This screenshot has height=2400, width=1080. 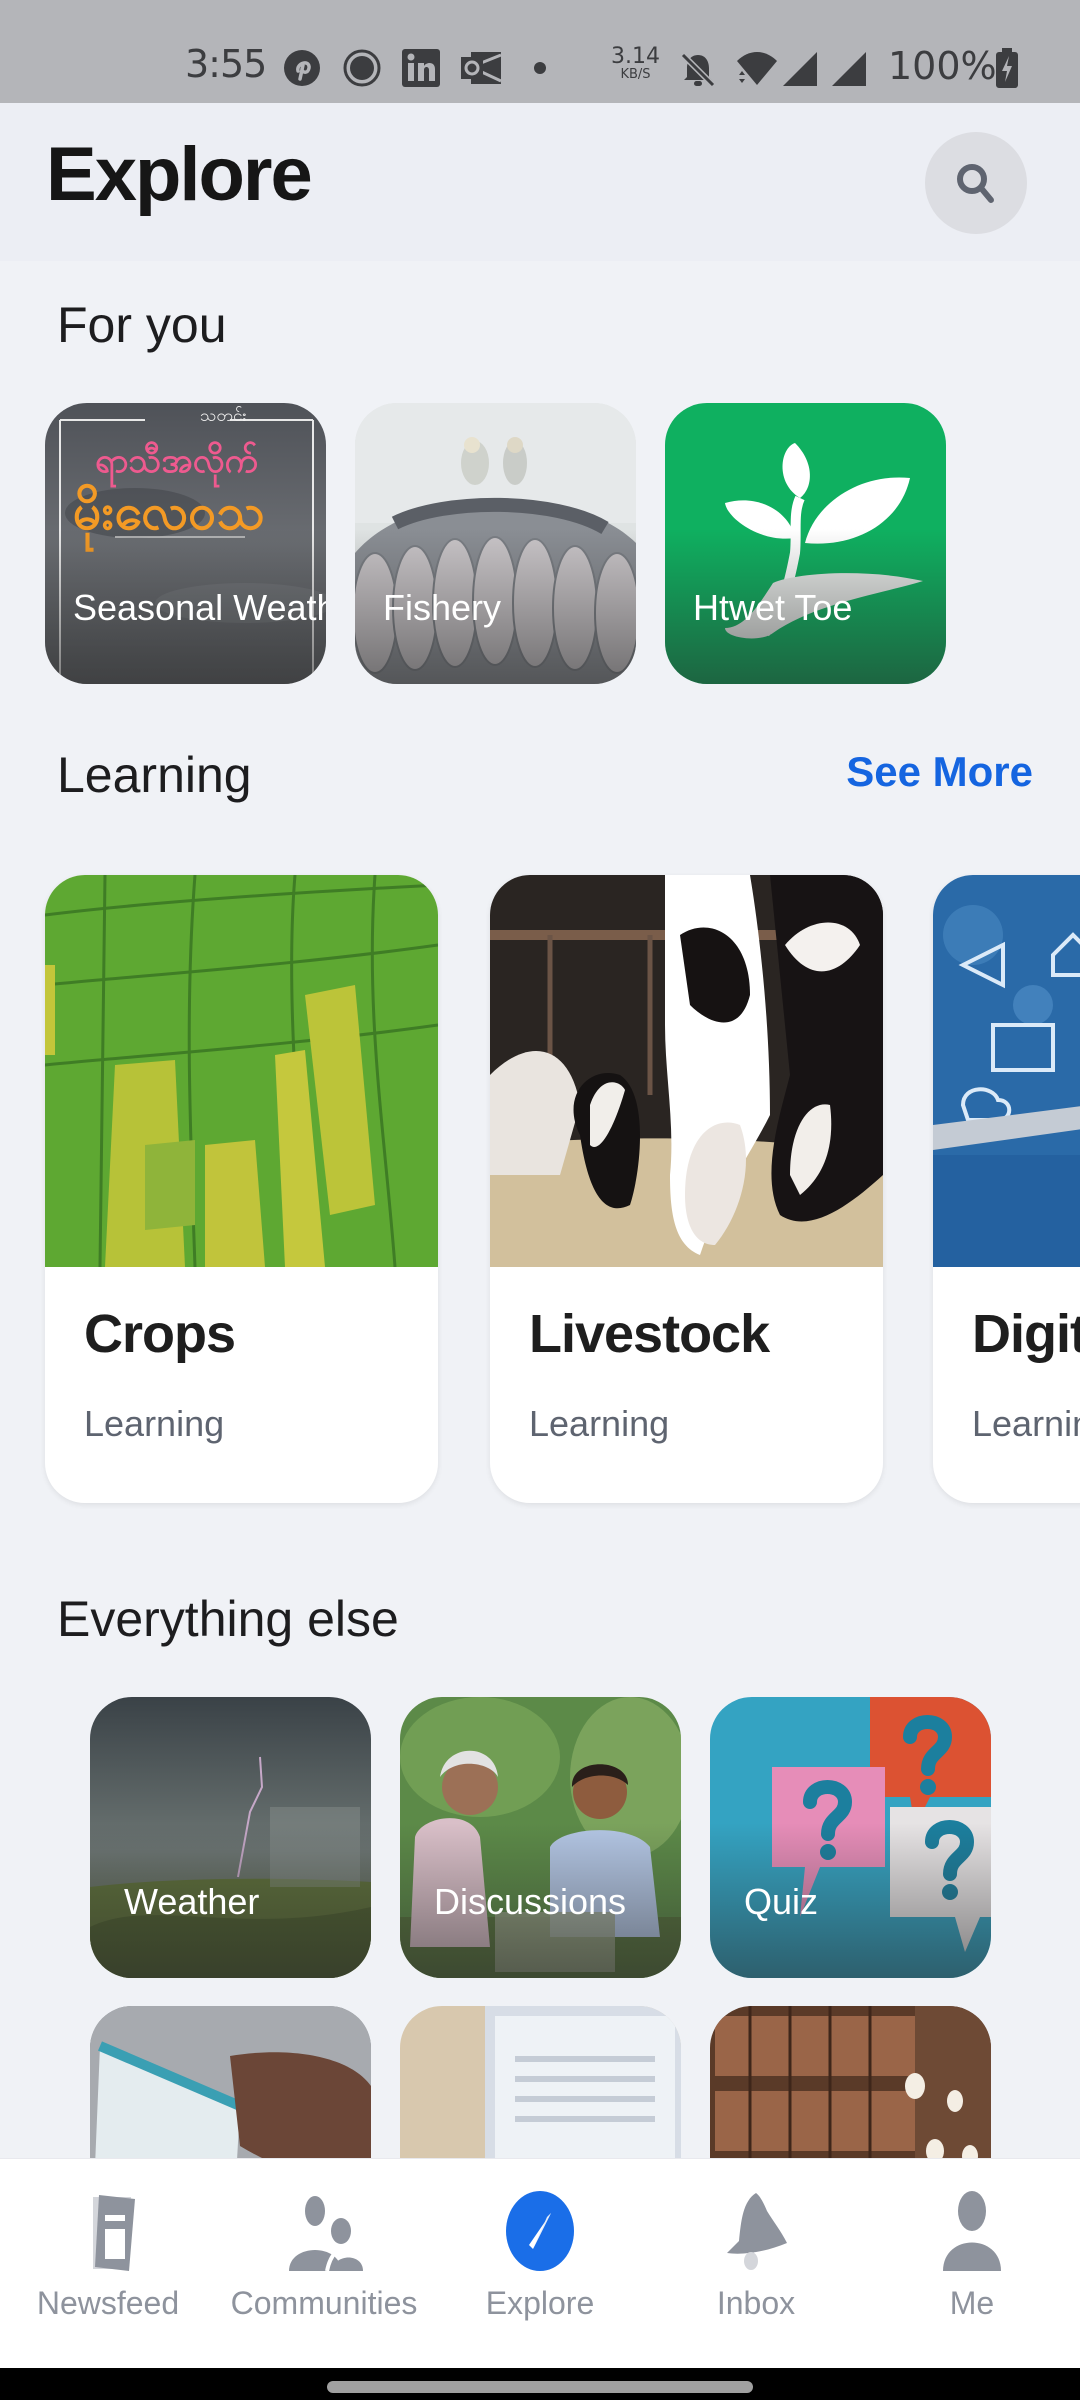 What do you see at coordinates (781, 1901) in the screenshot?
I see `tile-label: Quiz` at bounding box center [781, 1901].